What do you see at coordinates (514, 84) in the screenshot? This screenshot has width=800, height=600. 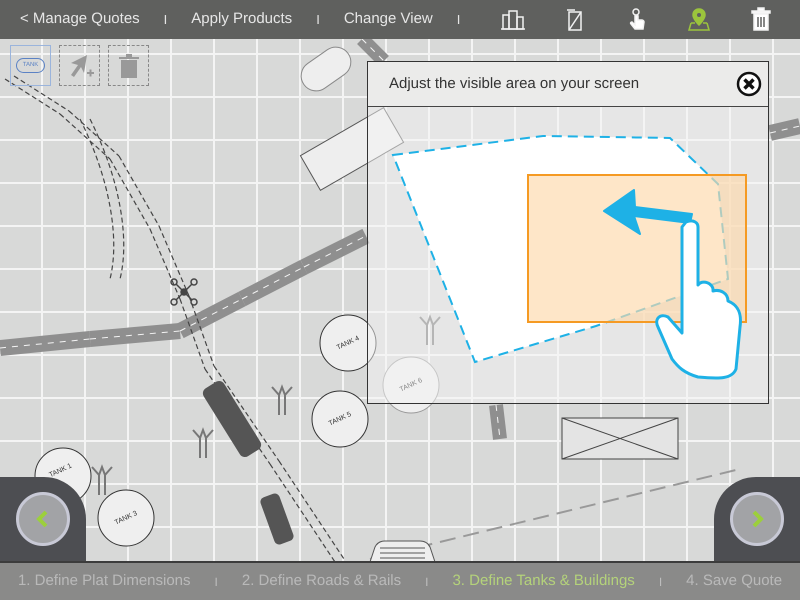 I see `dialog-title: Adjust the visible area on your screen` at bounding box center [514, 84].